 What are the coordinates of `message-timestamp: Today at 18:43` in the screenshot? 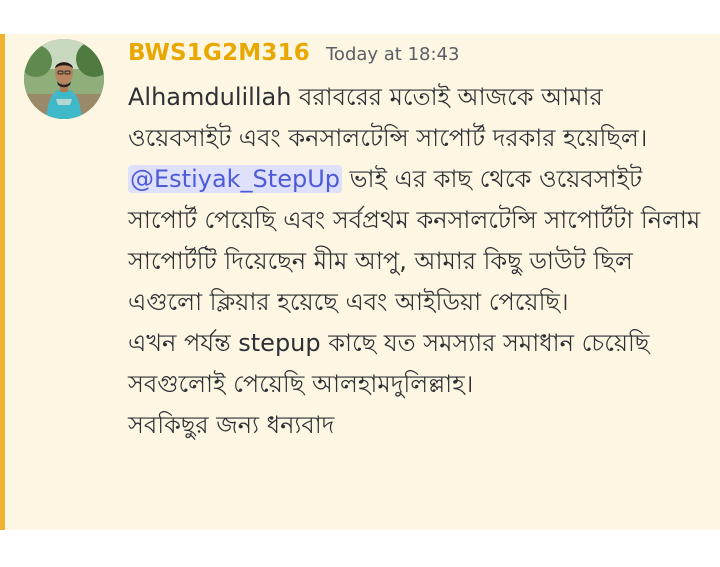 It's located at (392, 54).